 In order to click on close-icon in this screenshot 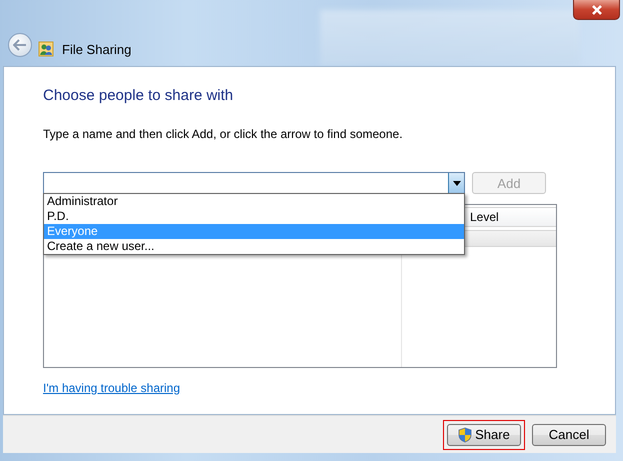, I will do `click(596, 9)`.